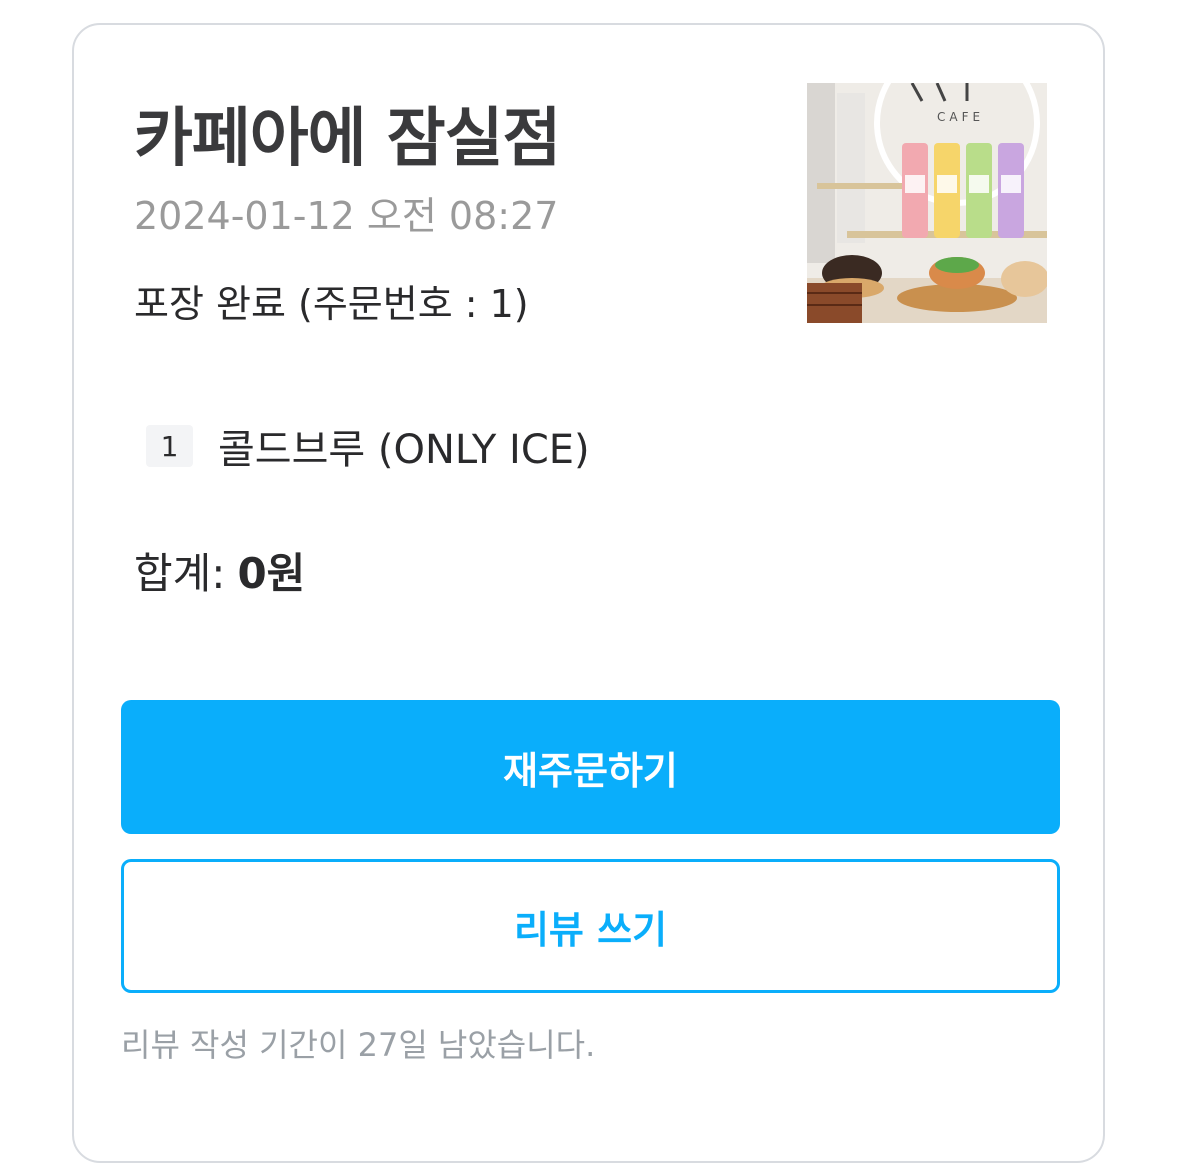 The width and height of the screenshot is (1179, 1163). What do you see at coordinates (590, 767) in the screenshot?
I see `reorder-button: 재주문하기` at bounding box center [590, 767].